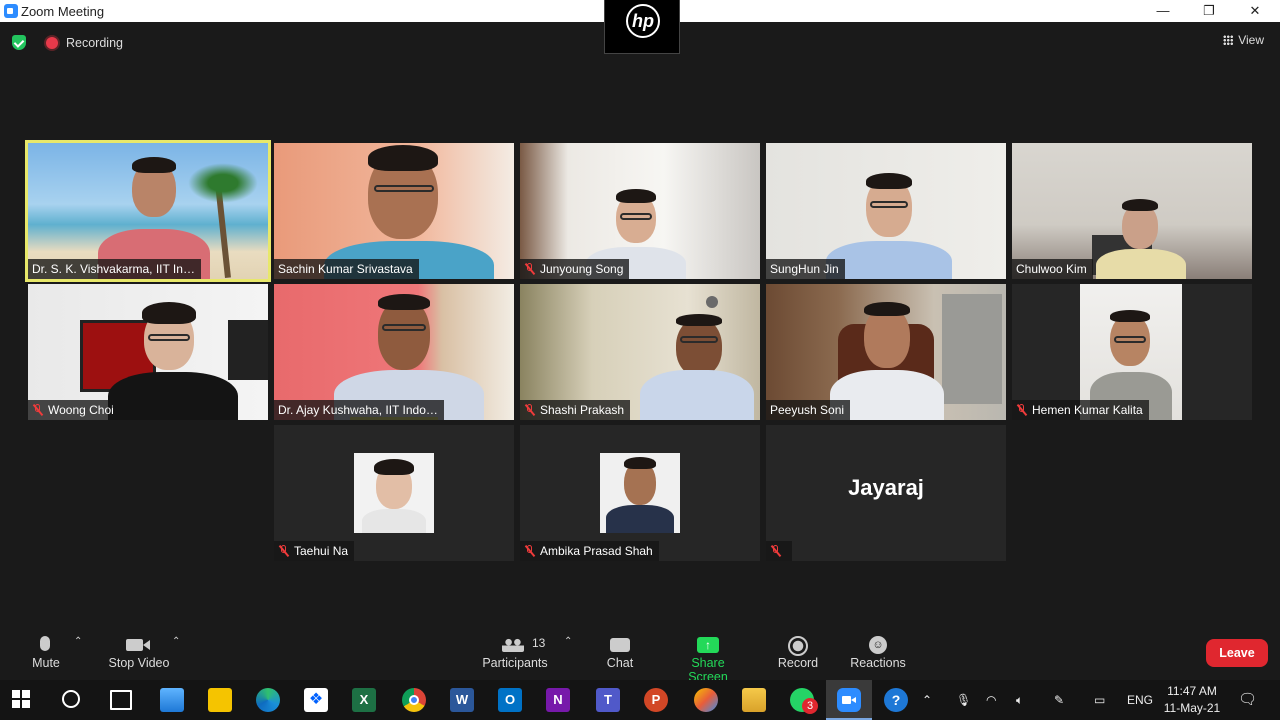 This screenshot has width=1280, height=720. I want to click on reactions-button: ☺ Reactions, so click(878, 650).